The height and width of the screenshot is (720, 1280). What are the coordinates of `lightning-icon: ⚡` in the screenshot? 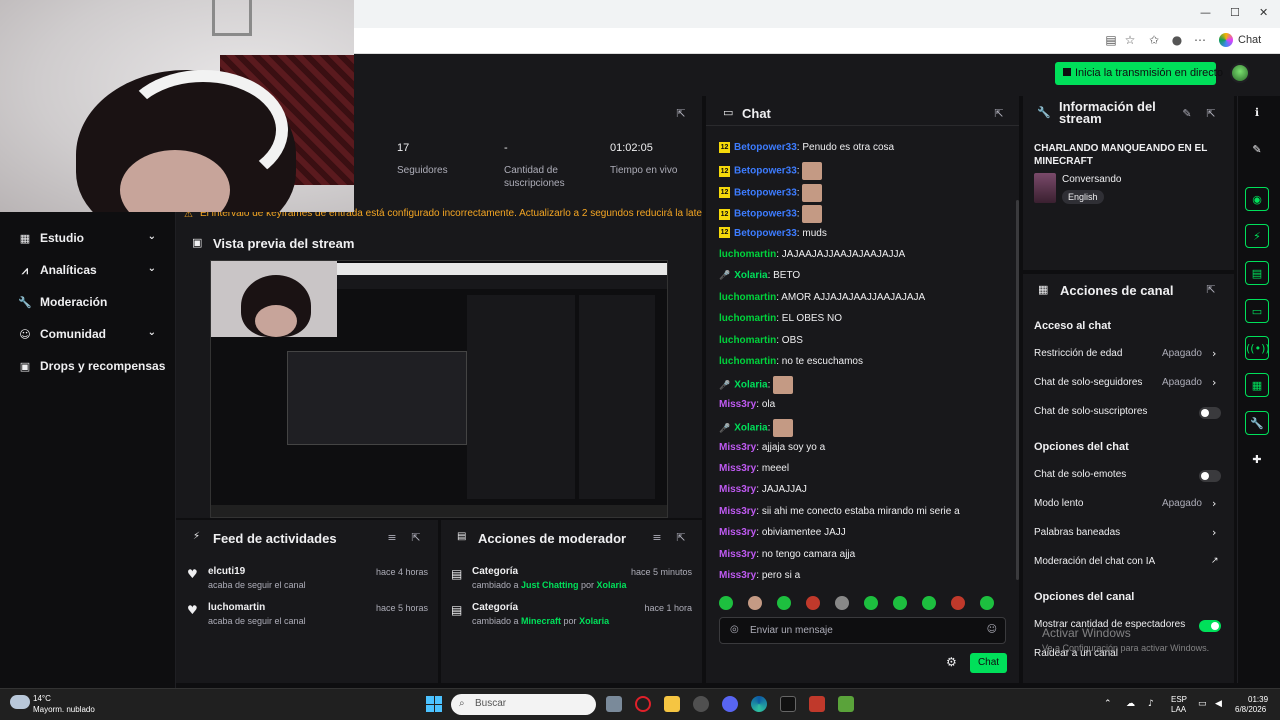 It's located at (1257, 236).